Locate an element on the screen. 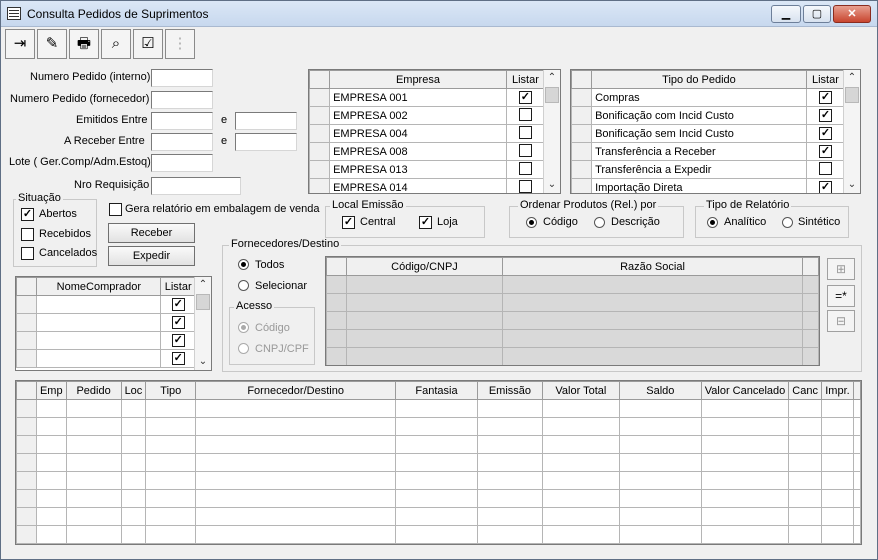 Image resolution: width=878 pixels, height=560 pixels. tipo-cell: Importação Direta is located at coordinates (699, 185).